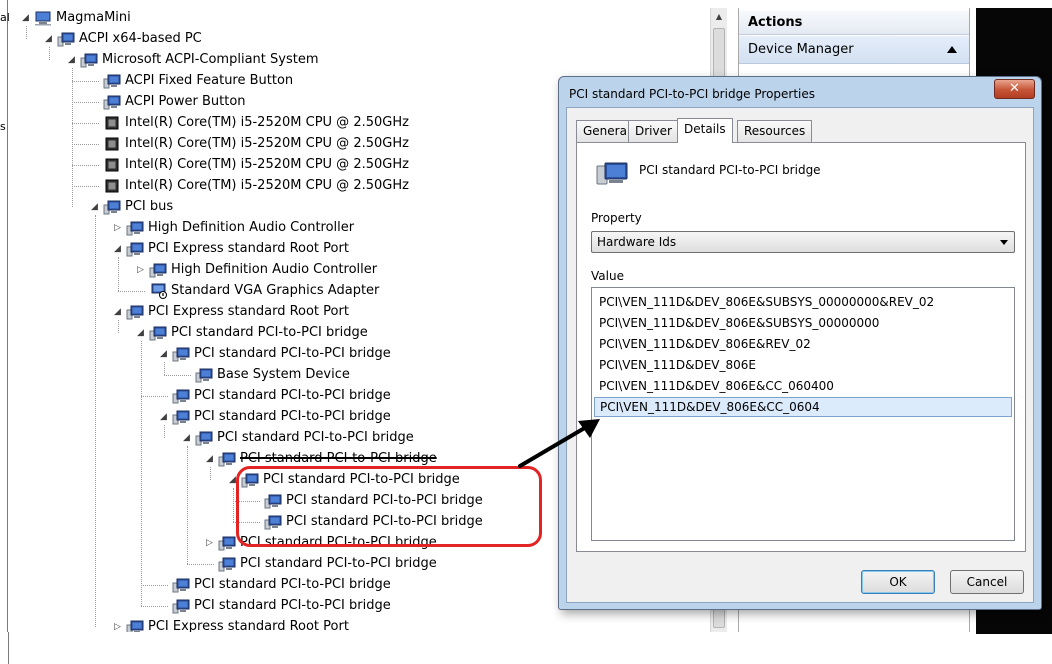 The image size is (1052, 664). Describe the element at coordinates (209, 80) in the screenshot. I see `tree-item-label: ACPI Fixed Feature Button` at that location.